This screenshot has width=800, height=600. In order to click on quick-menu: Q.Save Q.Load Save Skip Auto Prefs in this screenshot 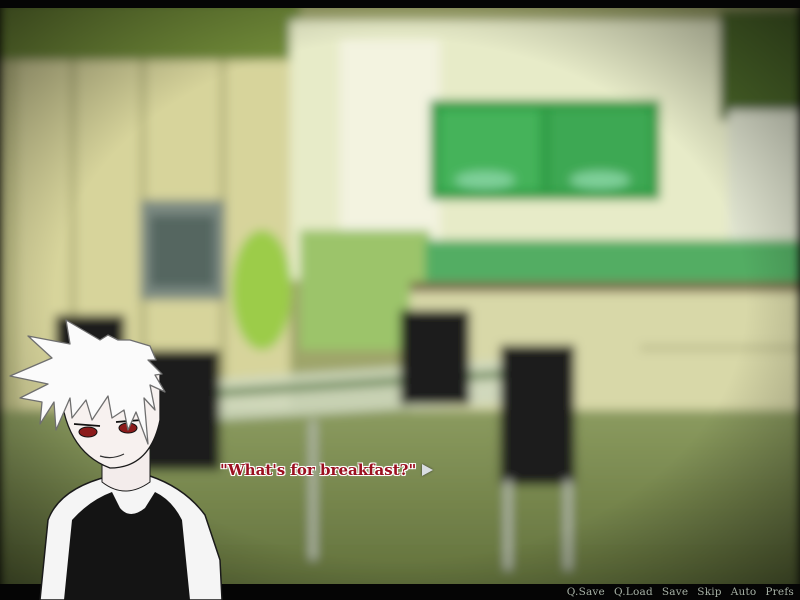, I will do `click(680, 592)`.